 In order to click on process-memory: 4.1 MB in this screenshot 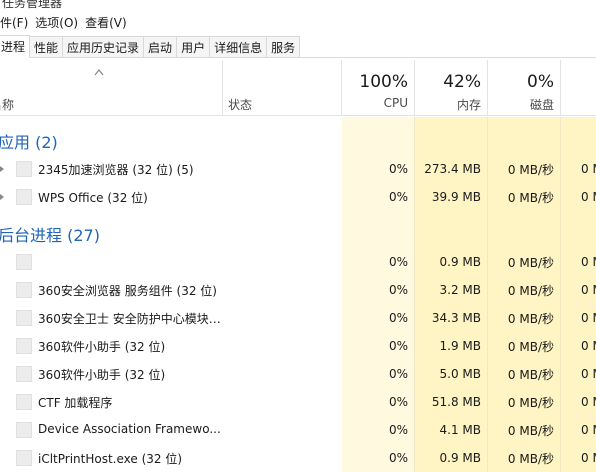, I will do `click(460, 430)`.